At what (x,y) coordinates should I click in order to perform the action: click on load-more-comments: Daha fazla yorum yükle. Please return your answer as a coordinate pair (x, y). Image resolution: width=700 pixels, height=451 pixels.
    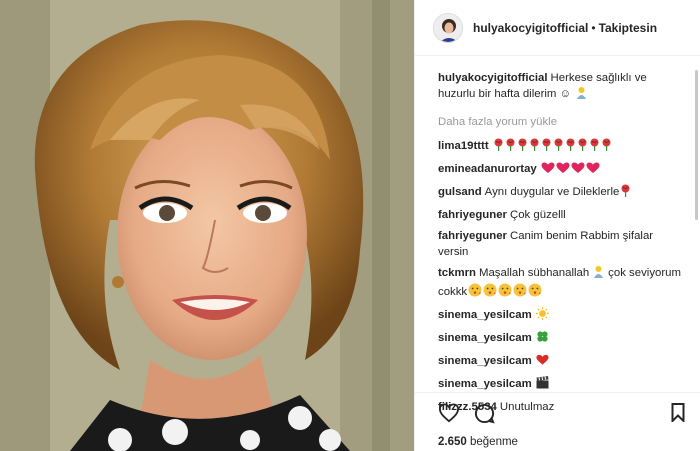
    Looking at the image, I should click on (562, 122).